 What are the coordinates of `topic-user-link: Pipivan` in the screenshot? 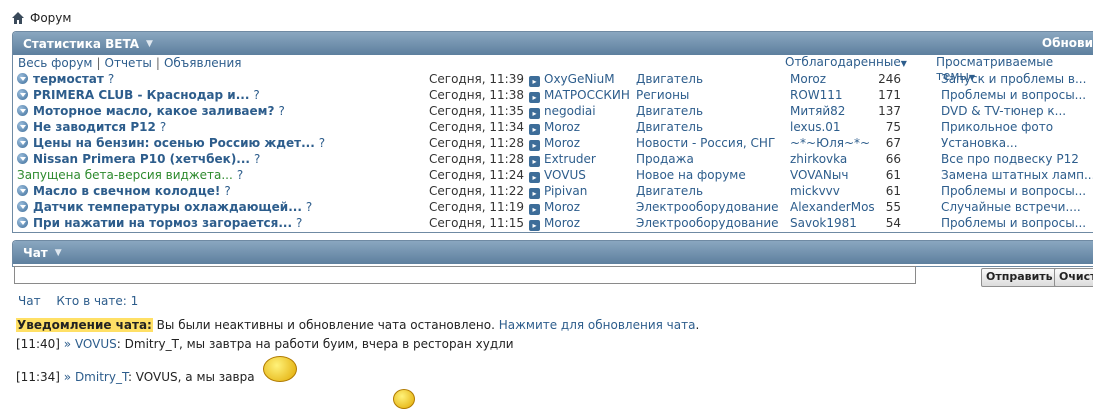 It's located at (565, 191).